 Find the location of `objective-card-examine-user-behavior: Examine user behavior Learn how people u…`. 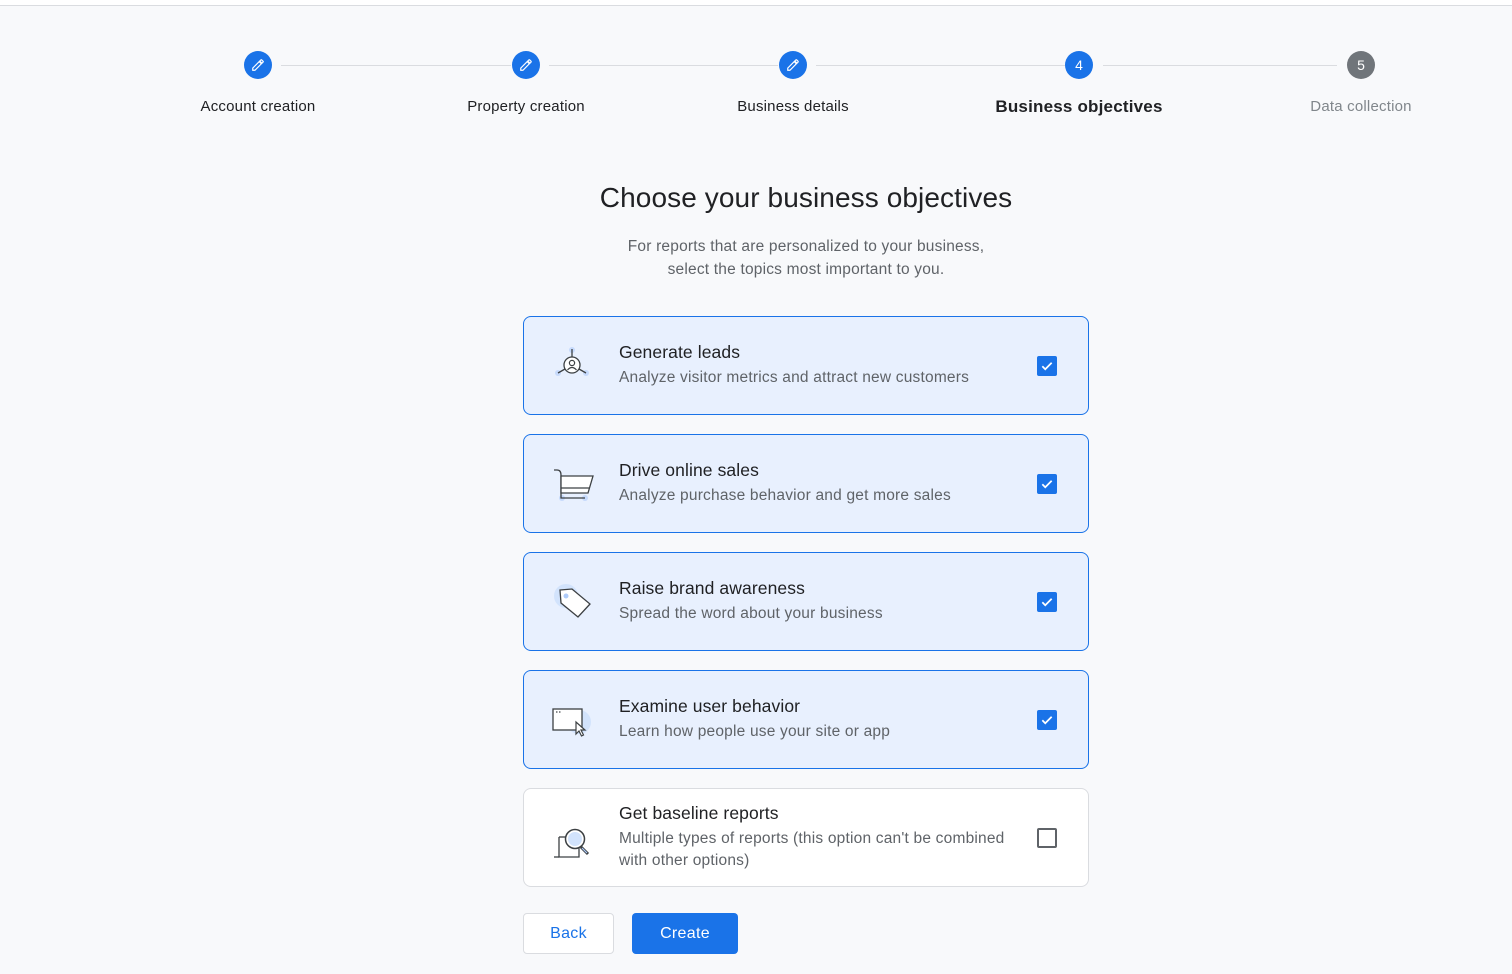

objective-card-examine-user-behavior: Examine user behavior Learn how people u… is located at coordinates (806, 719).